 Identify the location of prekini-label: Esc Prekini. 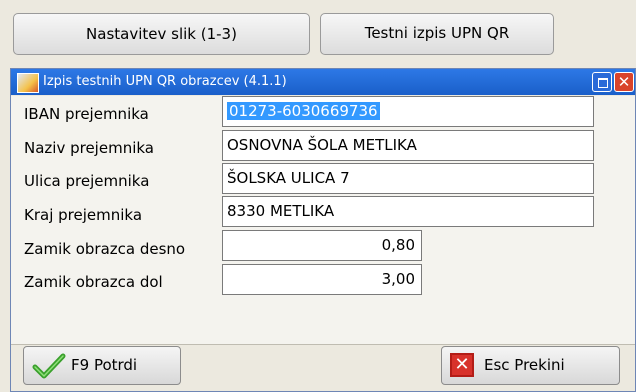
(524, 365).